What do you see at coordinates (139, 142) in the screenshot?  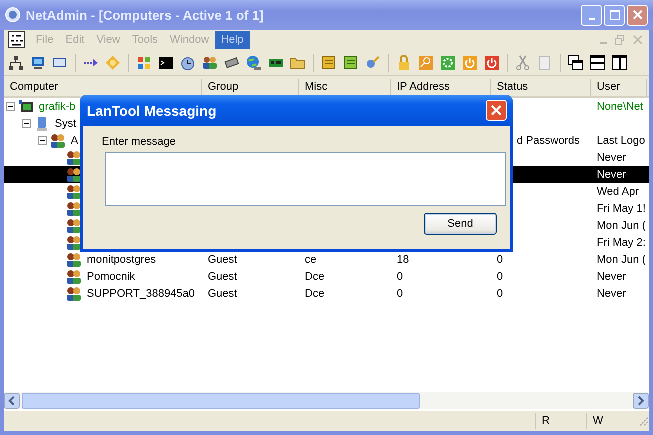 I see `field-label: Enter message` at bounding box center [139, 142].